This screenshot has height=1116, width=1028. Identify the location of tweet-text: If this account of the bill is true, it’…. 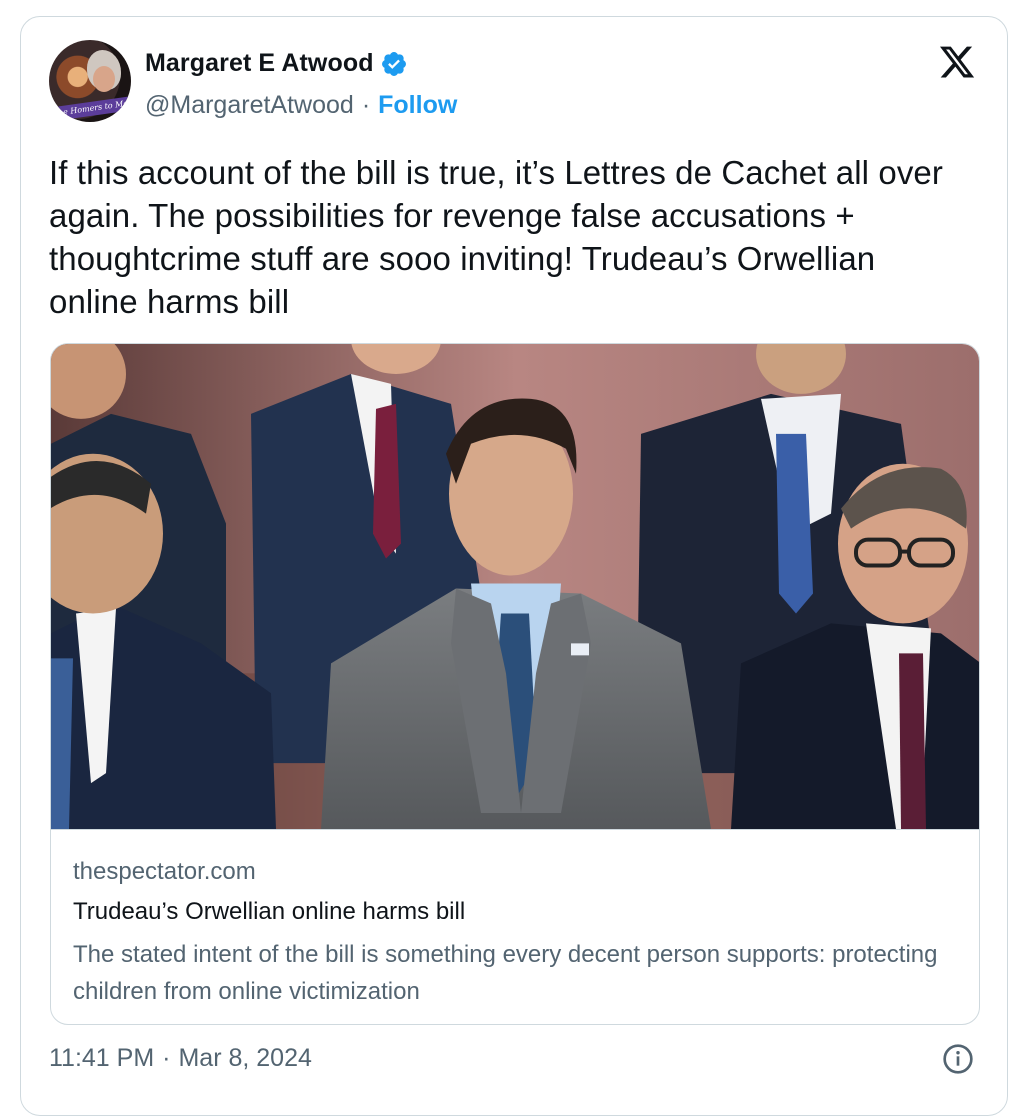
(496, 237).